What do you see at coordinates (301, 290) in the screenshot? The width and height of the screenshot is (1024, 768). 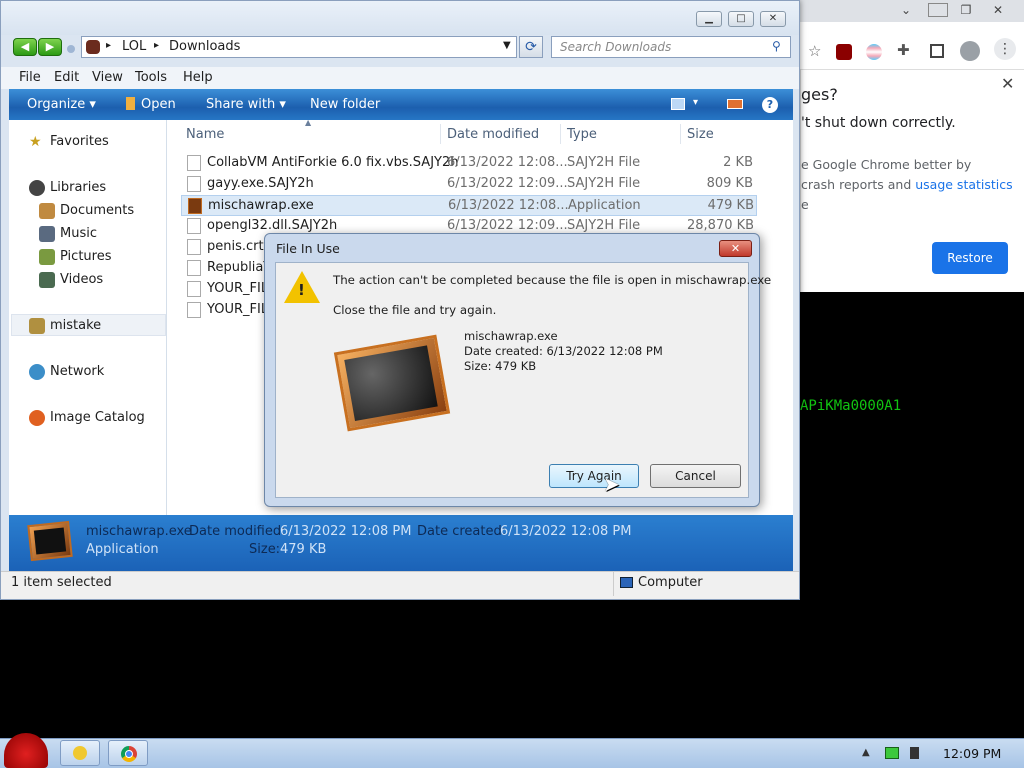 I see `warning-exclamation: !` at bounding box center [301, 290].